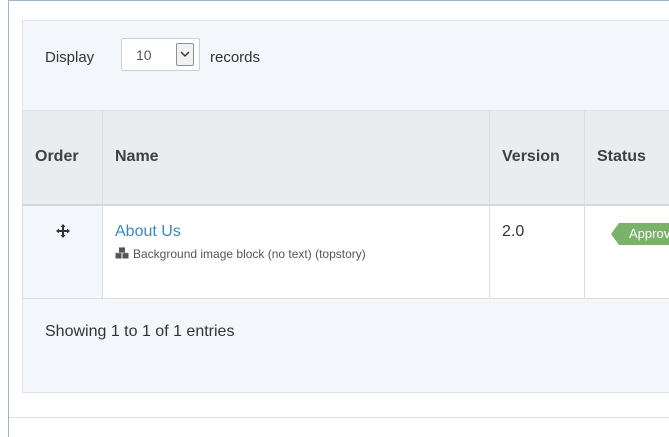 Image resolution: width=669 pixels, height=437 pixels. What do you see at coordinates (626, 158) in the screenshot?
I see `column-header-status: Status` at bounding box center [626, 158].